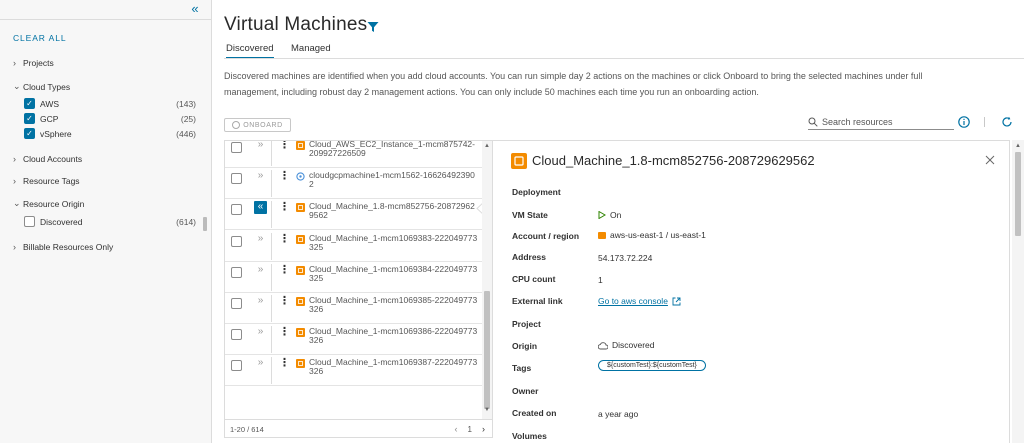 The height and width of the screenshot is (443, 1024). I want to click on filter-section-resource-tags: › Resource Tags, so click(46, 181).